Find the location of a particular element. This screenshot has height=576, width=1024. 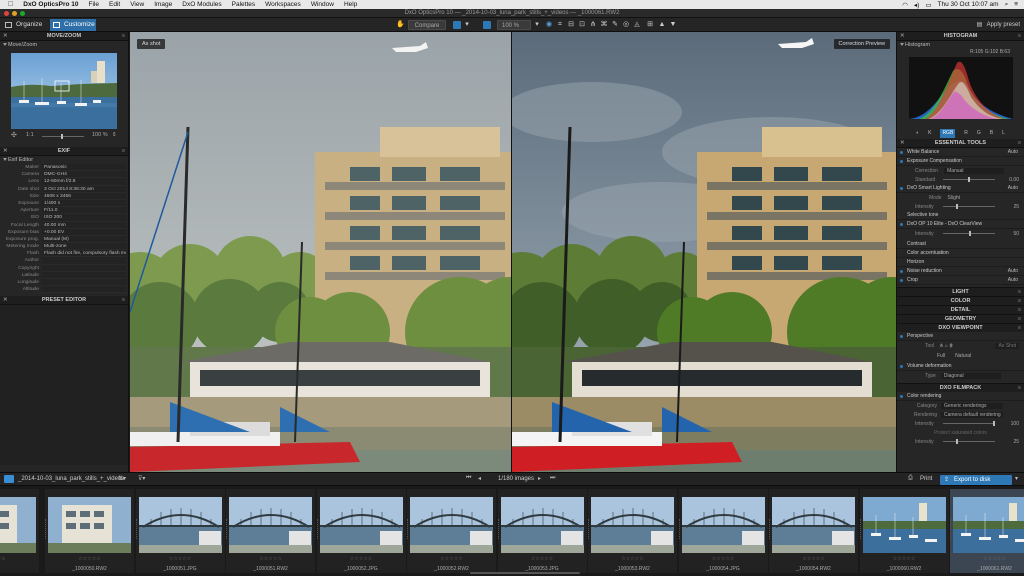

sl-intensity-value: 25 is located at coordinates (1016, 207).